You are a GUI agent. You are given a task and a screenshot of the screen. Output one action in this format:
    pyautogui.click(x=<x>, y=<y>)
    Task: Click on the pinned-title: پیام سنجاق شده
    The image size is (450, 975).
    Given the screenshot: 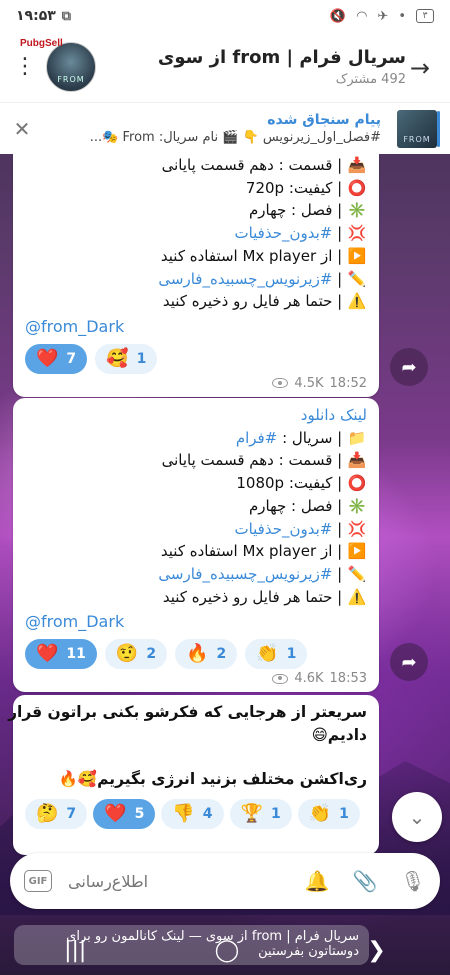 What is the action you would take?
    pyautogui.click(x=324, y=120)
    